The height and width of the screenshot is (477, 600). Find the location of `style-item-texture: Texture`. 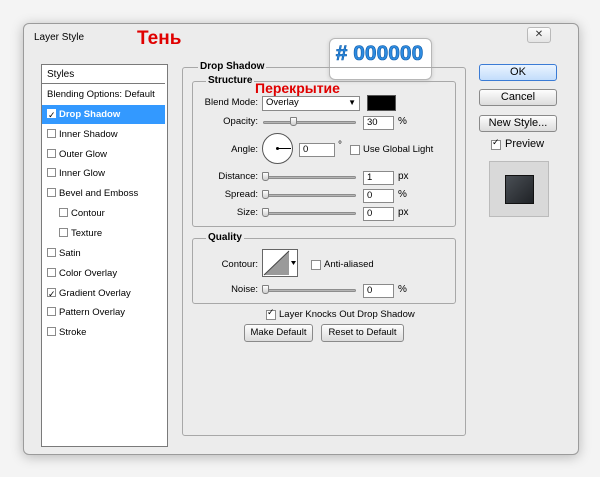

style-item-texture: Texture is located at coordinates (103, 233).